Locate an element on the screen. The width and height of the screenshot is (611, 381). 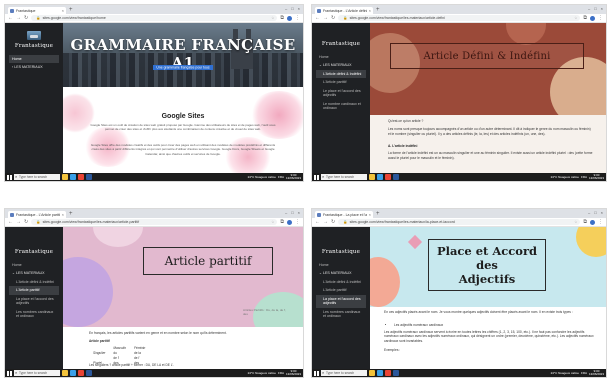
nav-item-nombres: Le nombre cardinaux et ordinaux is located at coordinates (341, 106).